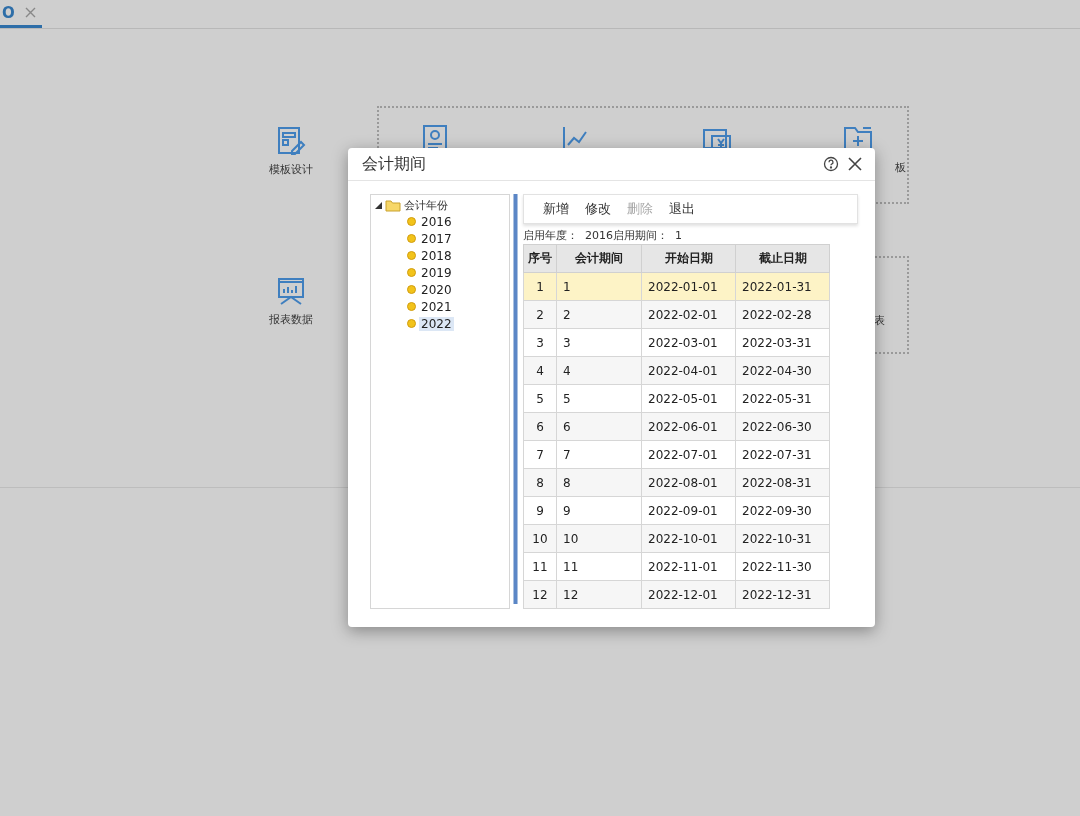 This screenshot has height=816, width=1080. Describe the element at coordinates (782, 454) in the screenshot. I see `table-cell: 2022-07-31` at that location.